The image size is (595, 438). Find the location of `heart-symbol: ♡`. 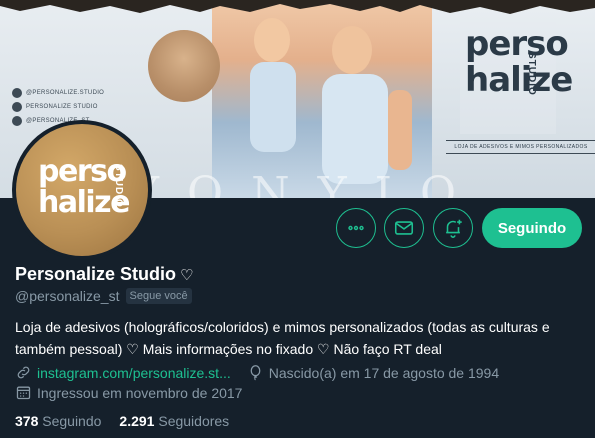

heart-symbol: ♡ is located at coordinates (187, 275).